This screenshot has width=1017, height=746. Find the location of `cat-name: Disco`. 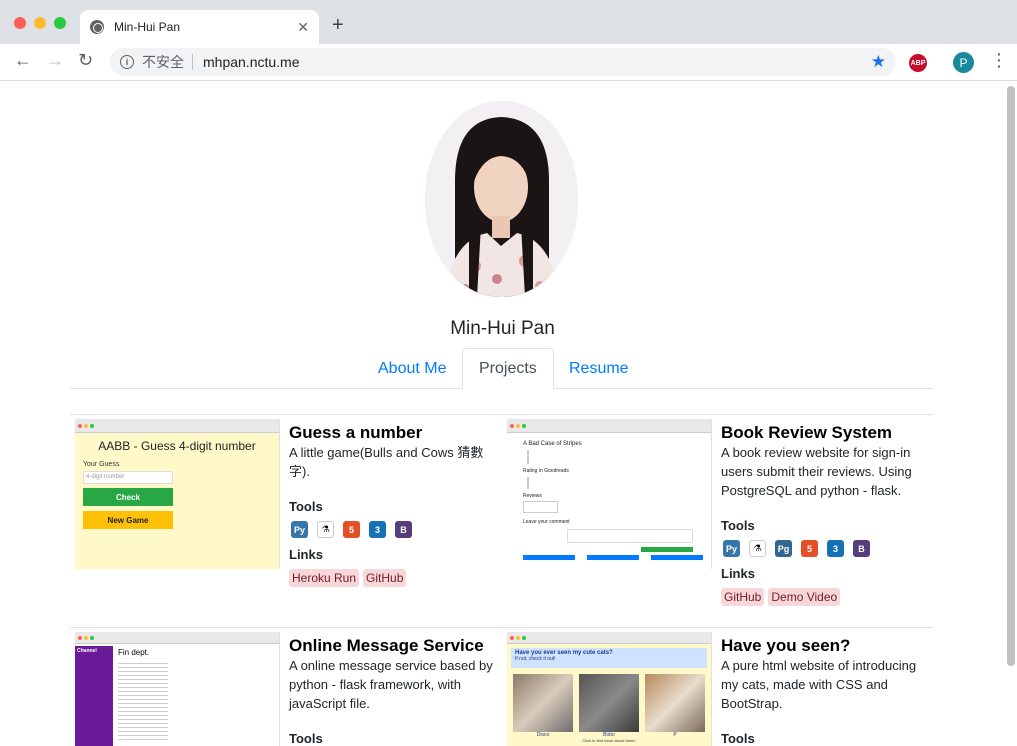

cat-name: Disco is located at coordinates (543, 735).